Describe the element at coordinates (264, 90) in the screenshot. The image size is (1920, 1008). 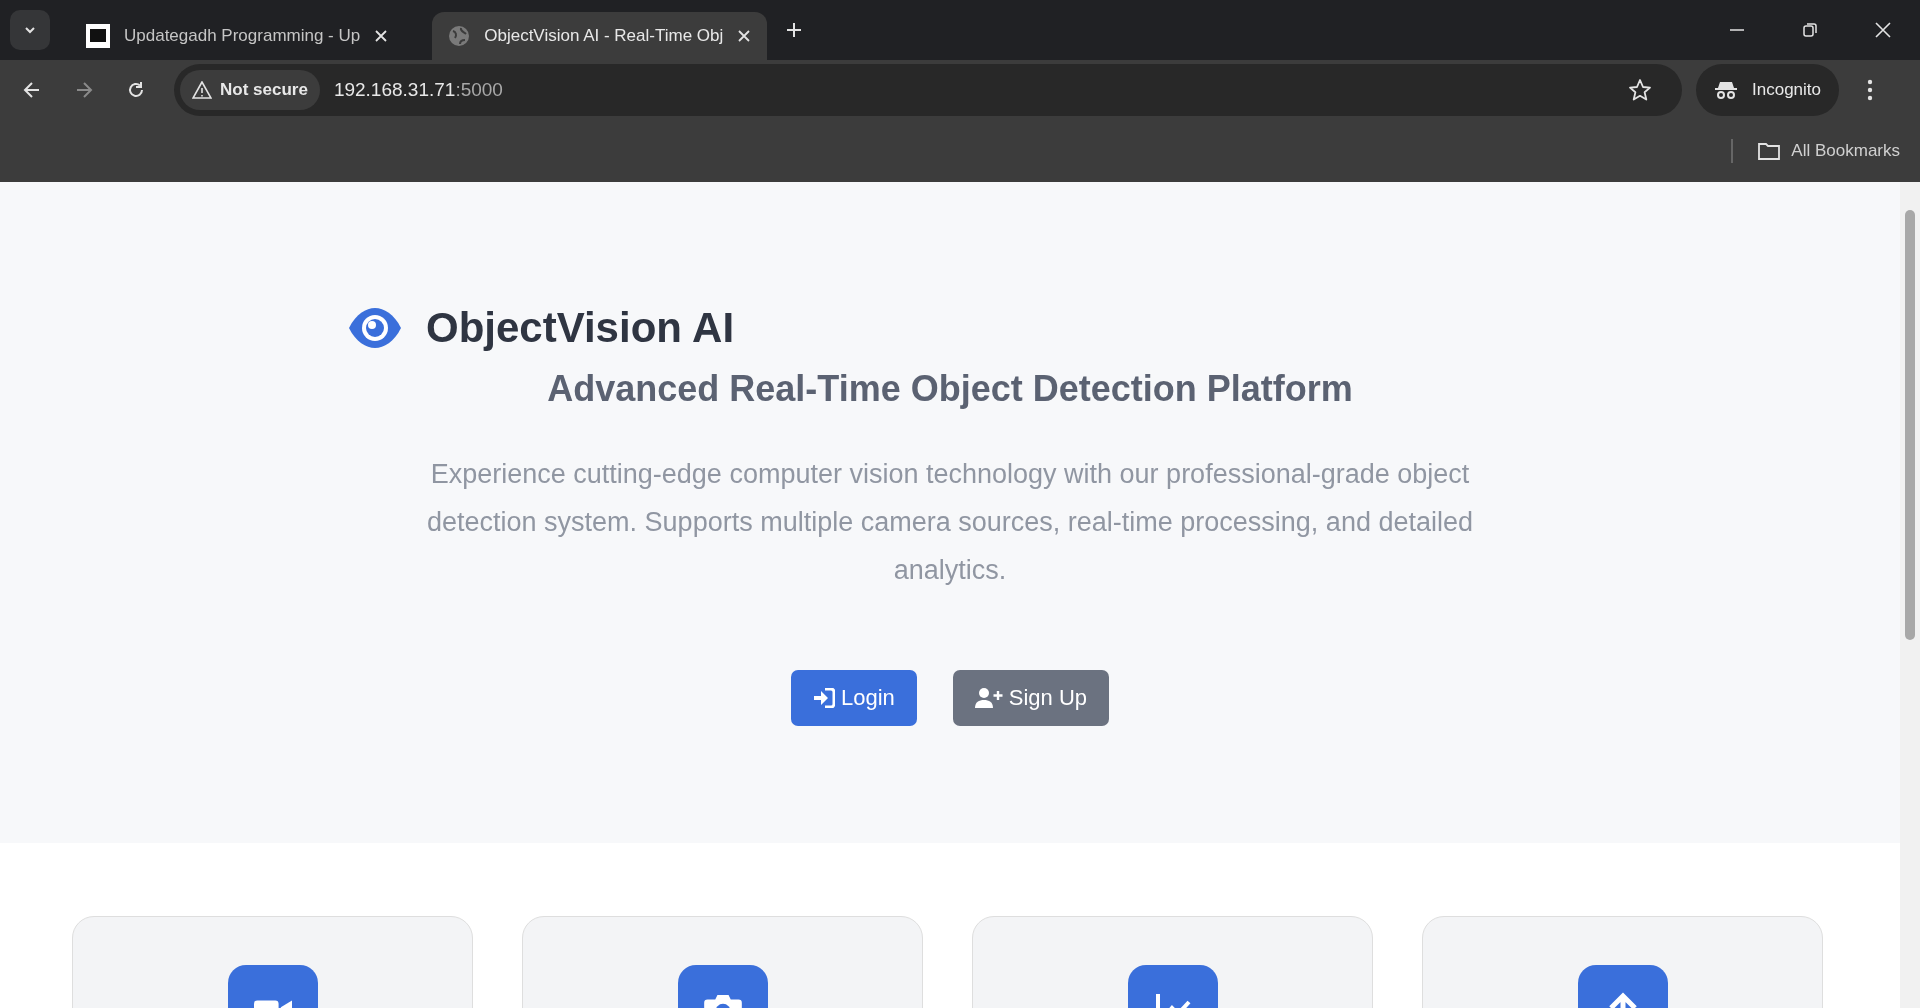
I see `security-label: Not secure` at that location.